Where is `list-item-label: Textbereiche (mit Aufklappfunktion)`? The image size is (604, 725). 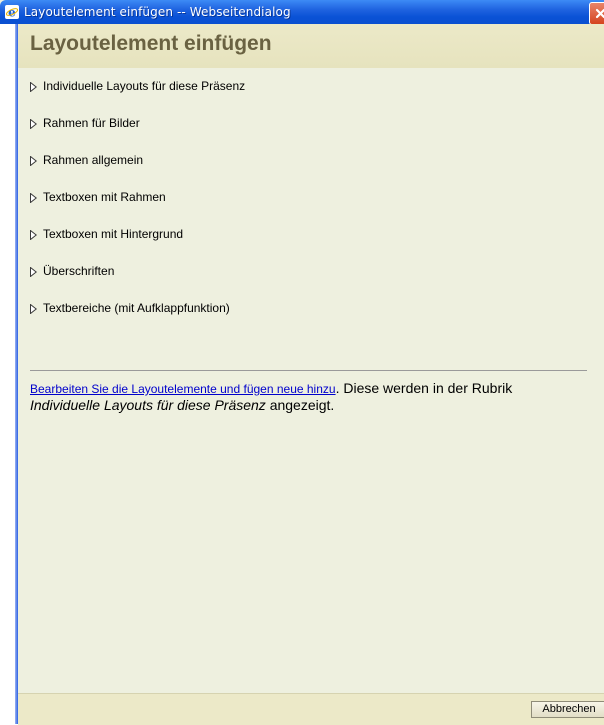 list-item-label: Textbereiche (mit Aufklappfunktion) is located at coordinates (136, 308).